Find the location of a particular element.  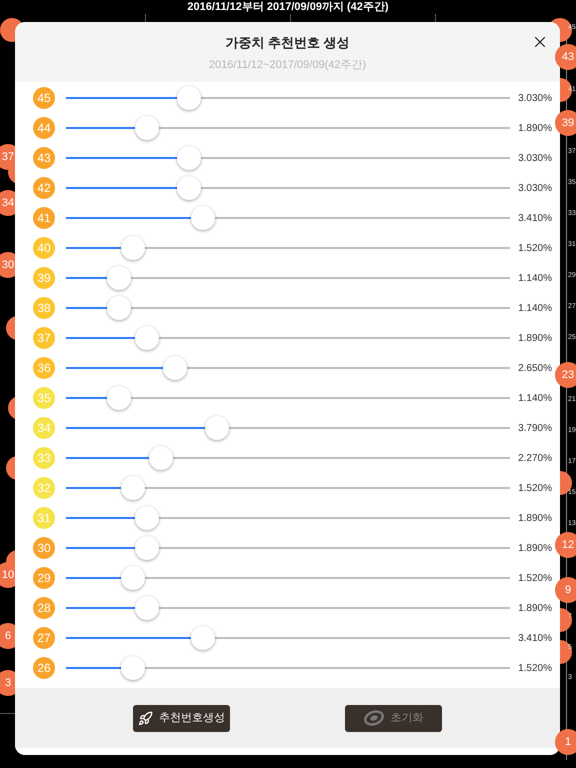

dialog-subtitle: 2016/11/12~2017/09/09(42주간) is located at coordinates (287, 65).